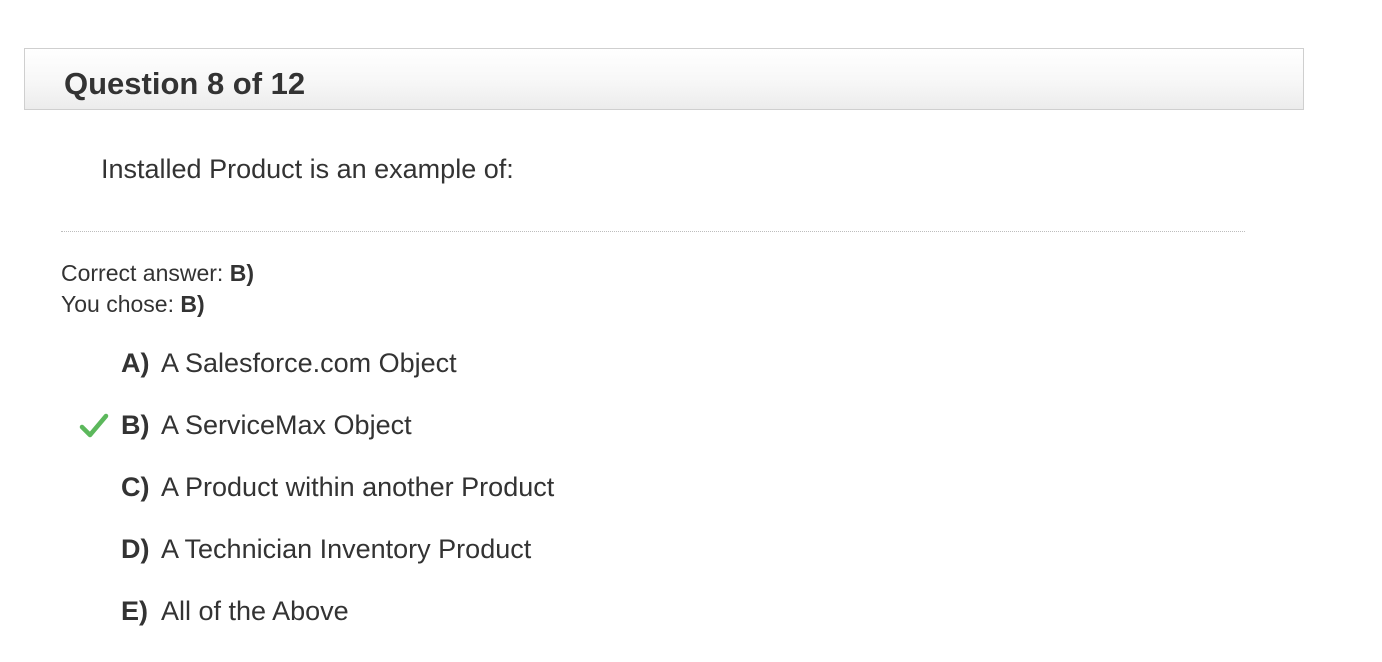 The height and width of the screenshot is (662, 1382). I want to click on option-text: A Technician Inventory Product, so click(346, 549).